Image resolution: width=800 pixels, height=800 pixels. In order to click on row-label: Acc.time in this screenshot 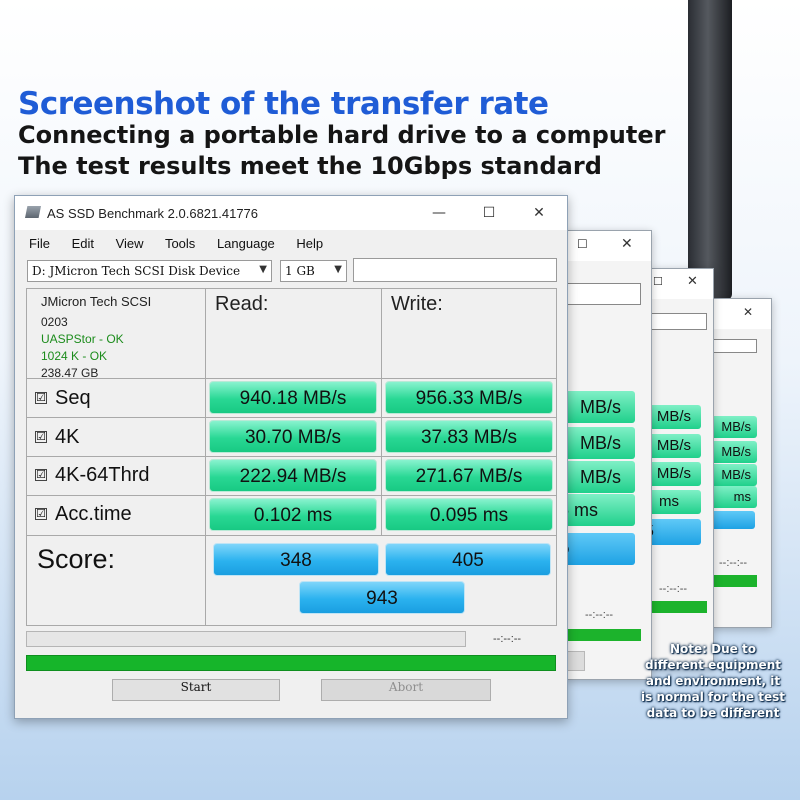, I will do `click(93, 514)`.